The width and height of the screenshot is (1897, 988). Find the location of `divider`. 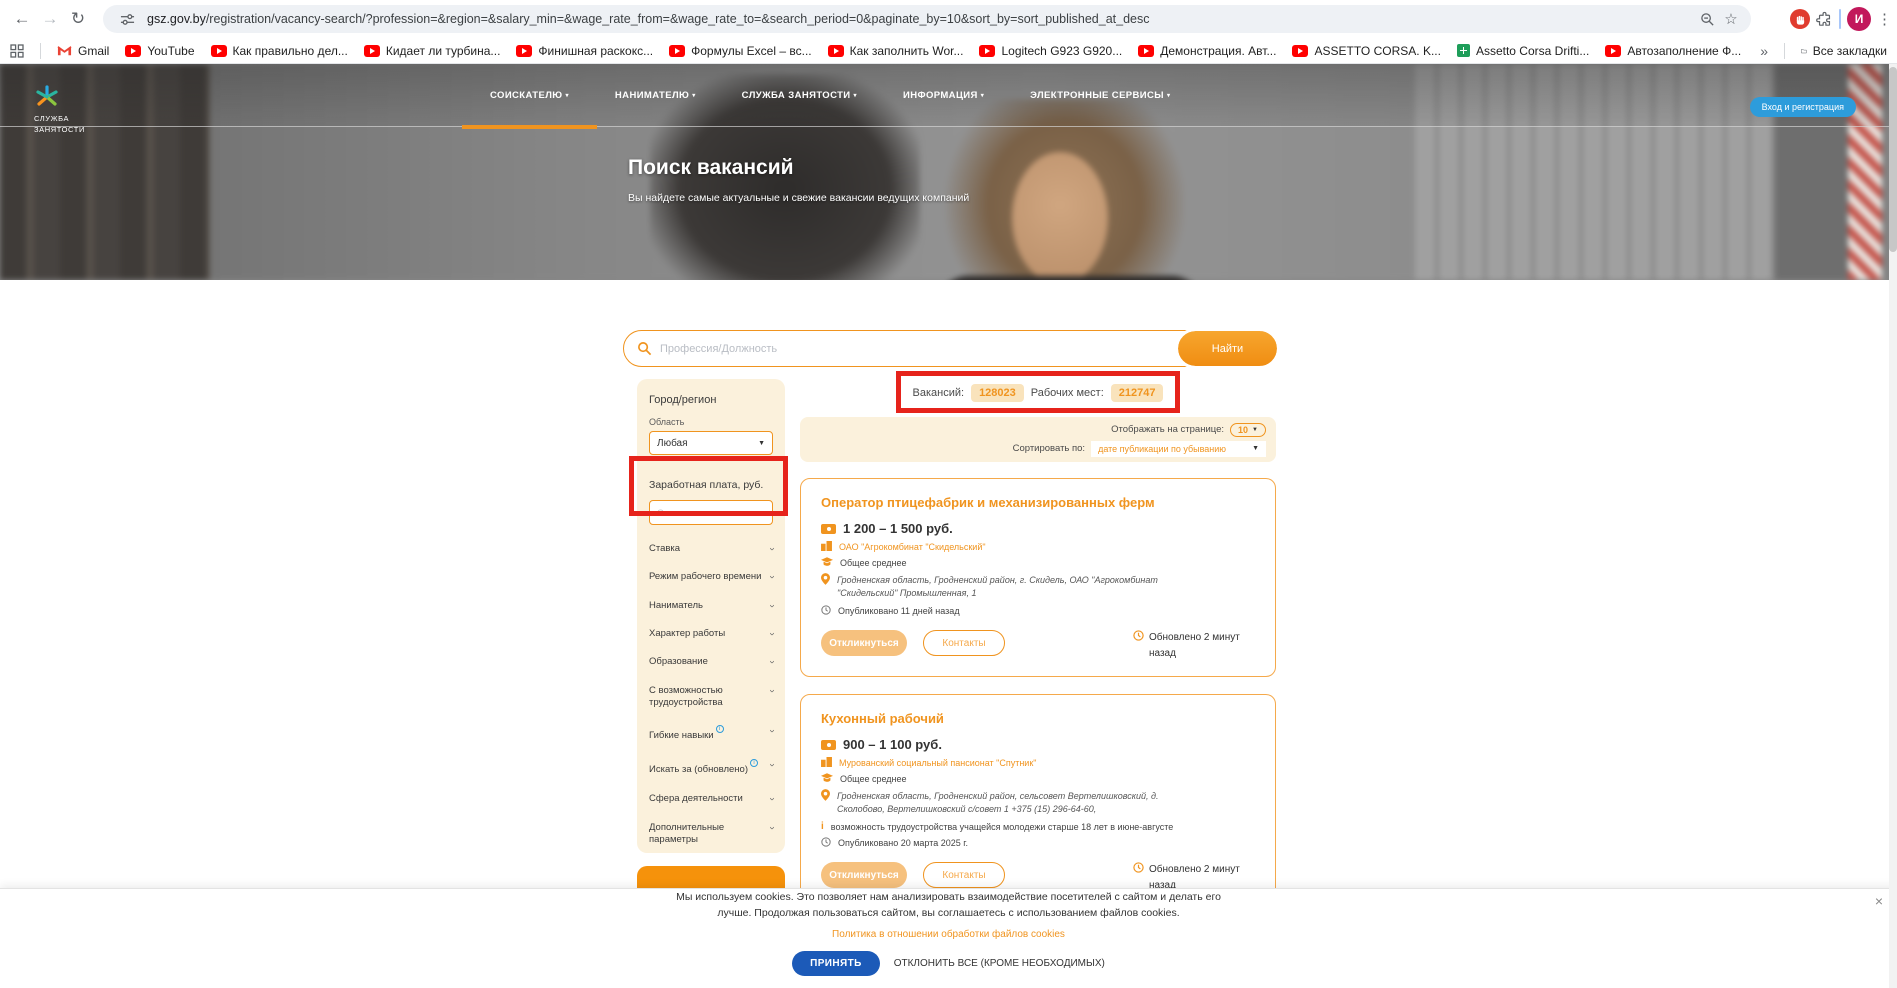

divider is located at coordinates (40, 50).